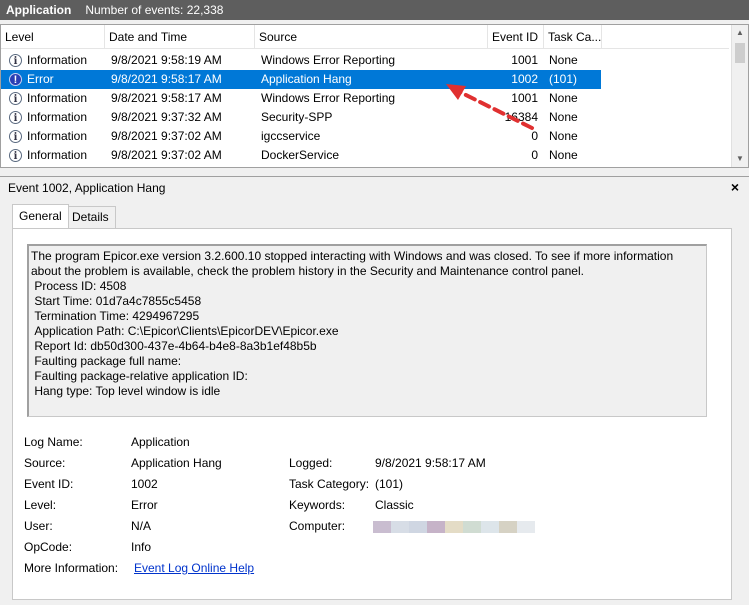 The height and width of the screenshot is (605, 749). What do you see at coordinates (141, 526) in the screenshot?
I see `user-value: N/A` at bounding box center [141, 526].